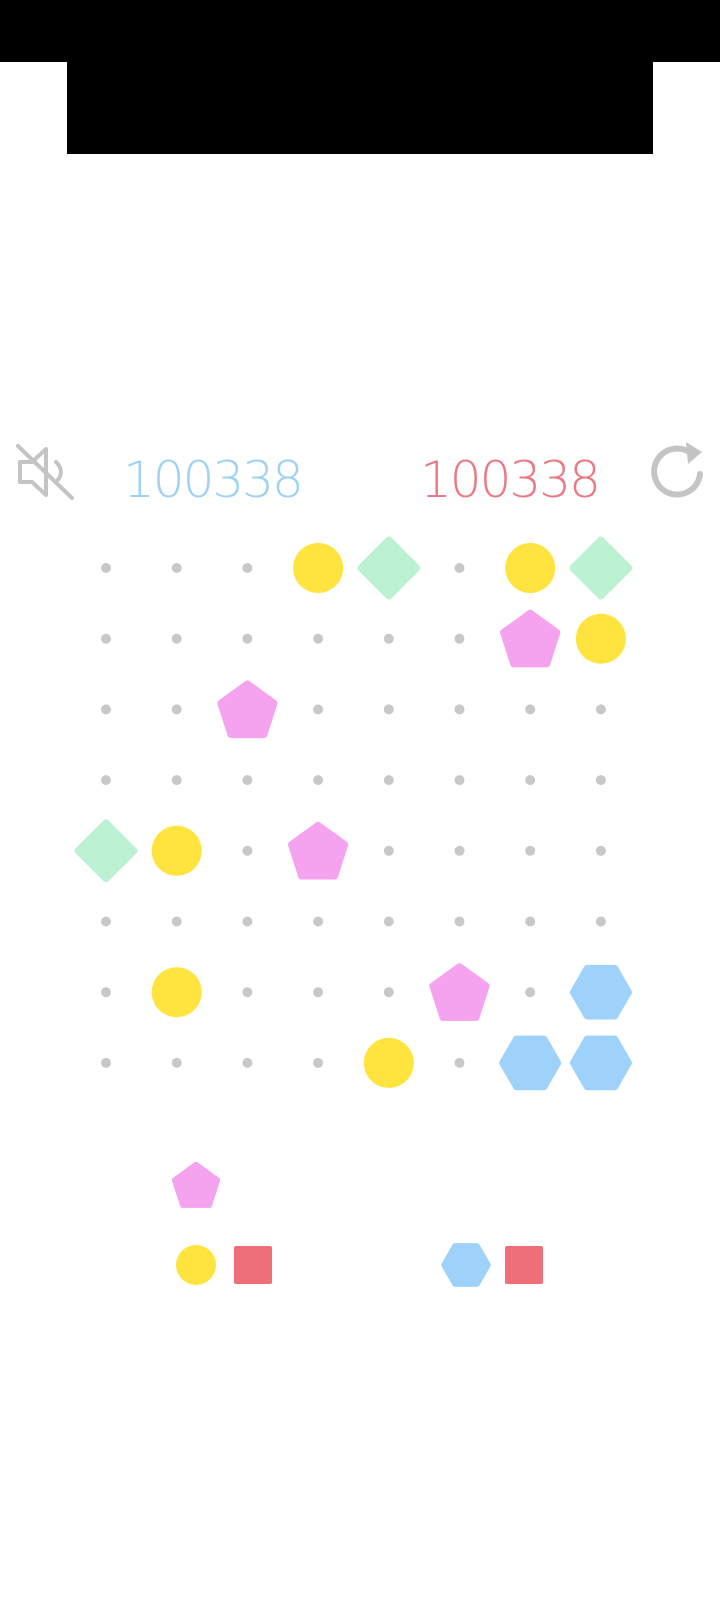  Describe the element at coordinates (196, 1265) in the screenshot. I see `next-yellow-circle` at that location.